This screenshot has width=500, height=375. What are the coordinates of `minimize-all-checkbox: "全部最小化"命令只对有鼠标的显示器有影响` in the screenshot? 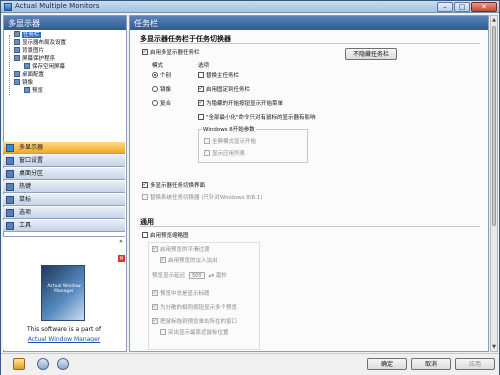 It's located at (257, 118).